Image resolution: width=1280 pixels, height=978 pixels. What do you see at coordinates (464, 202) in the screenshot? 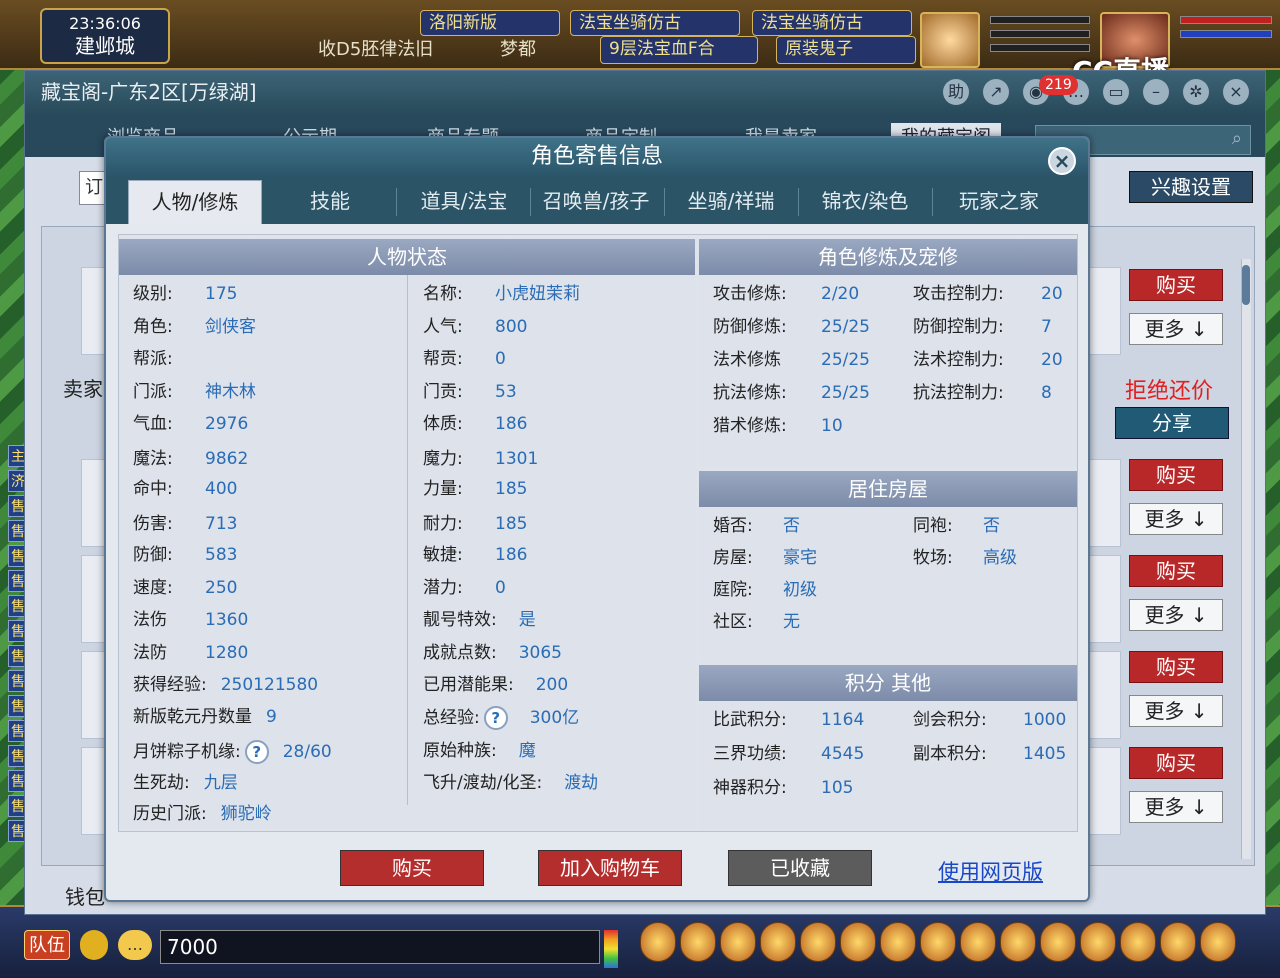
I see `tab-items: 道具/法宝` at bounding box center [464, 202].